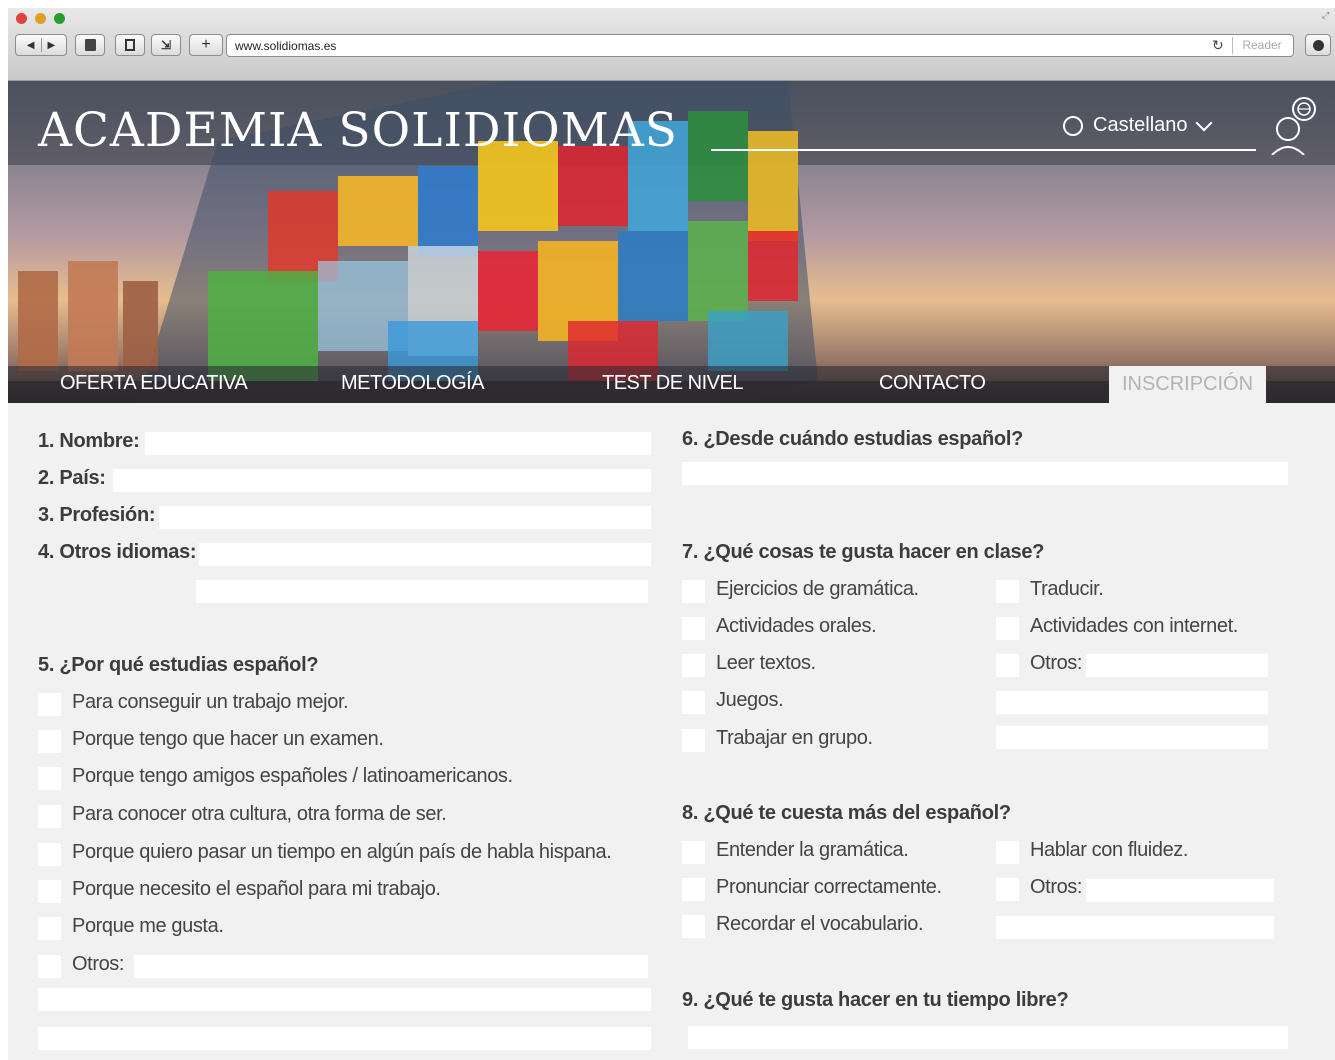 This screenshot has width=1335, height=1060. I want to click on q7-option-3: Leer textos., so click(766, 663).